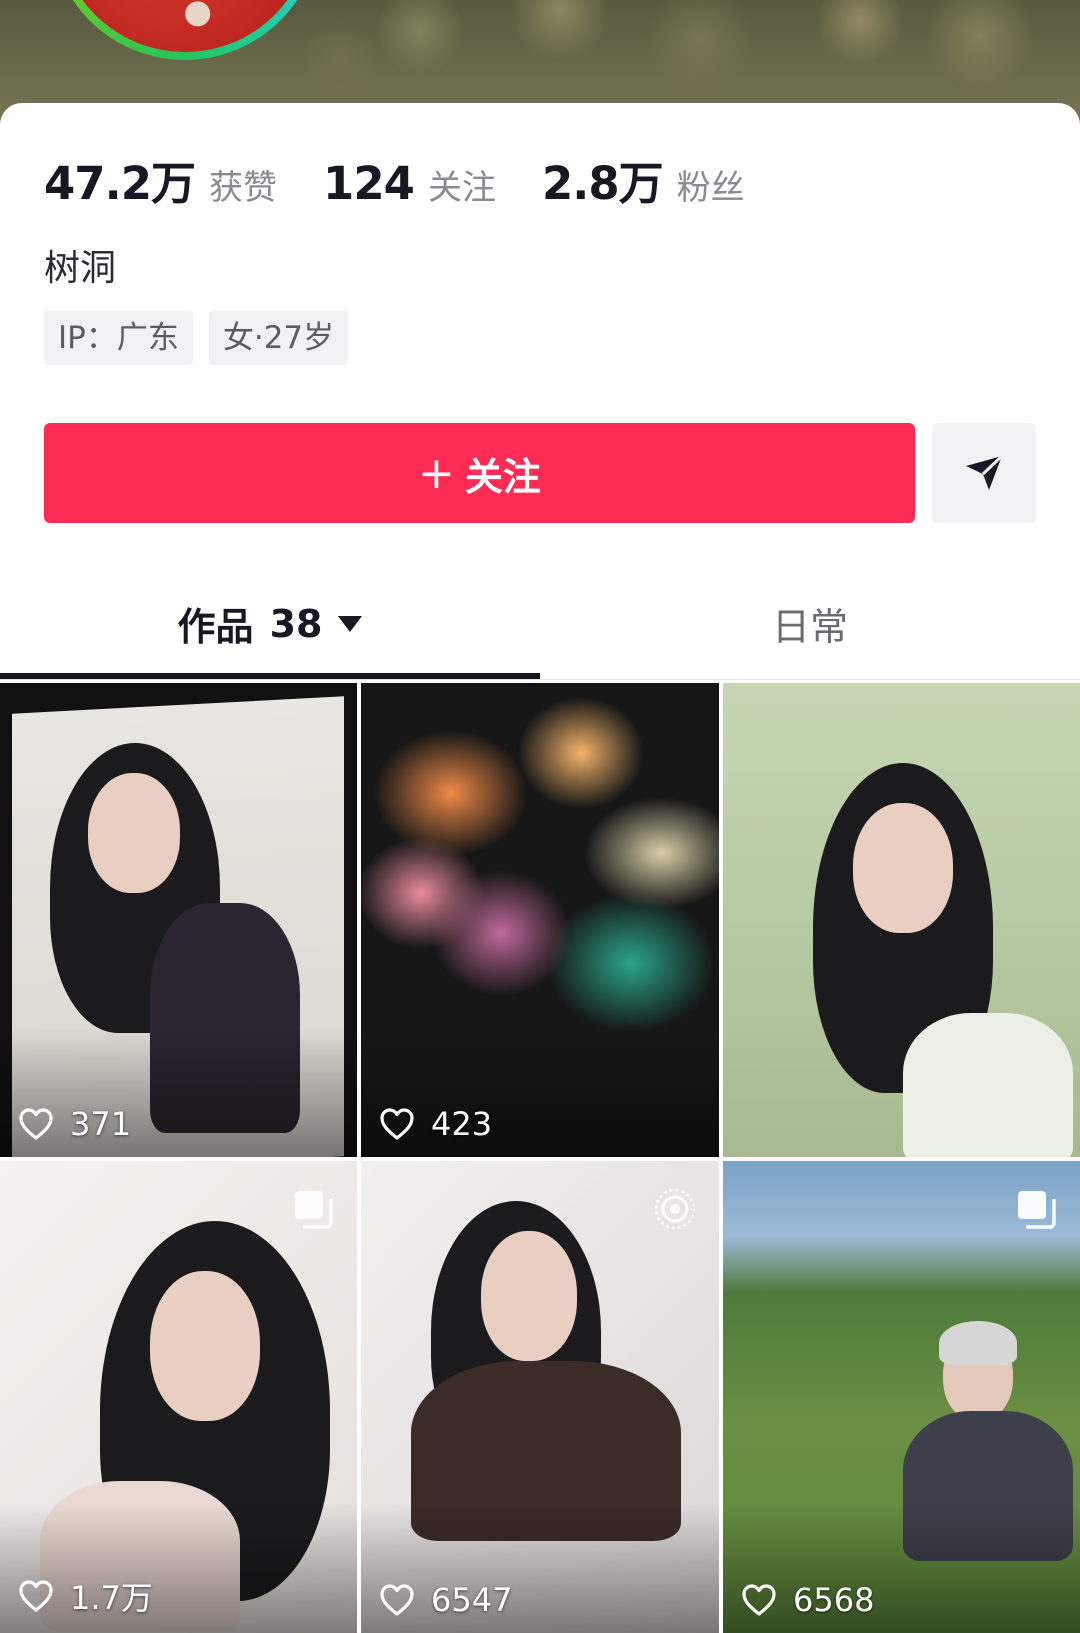 The image size is (1080, 1633). What do you see at coordinates (901, 920) in the screenshot?
I see `video-tile` at bounding box center [901, 920].